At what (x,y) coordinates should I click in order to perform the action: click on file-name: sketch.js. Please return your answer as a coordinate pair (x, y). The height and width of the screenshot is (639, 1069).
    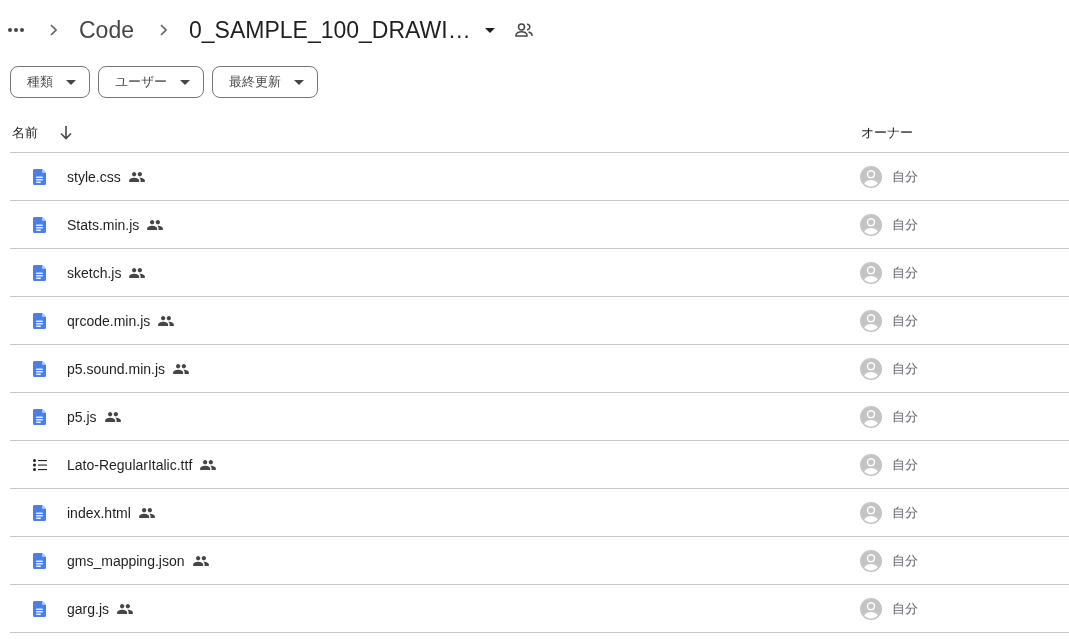
    Looking at the image, I should click on (94, 272).